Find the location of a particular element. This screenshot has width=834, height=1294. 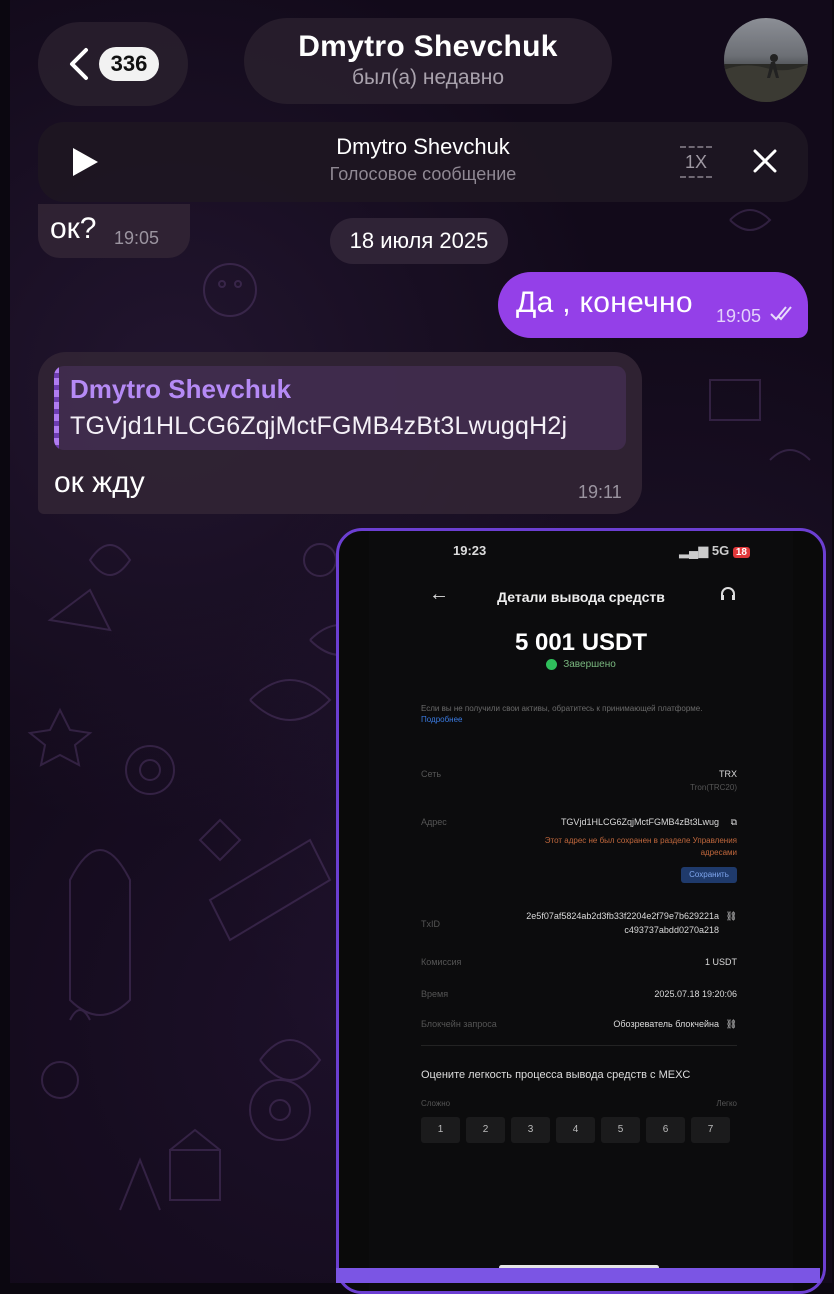

avatar is located at coordinates (766, 60).